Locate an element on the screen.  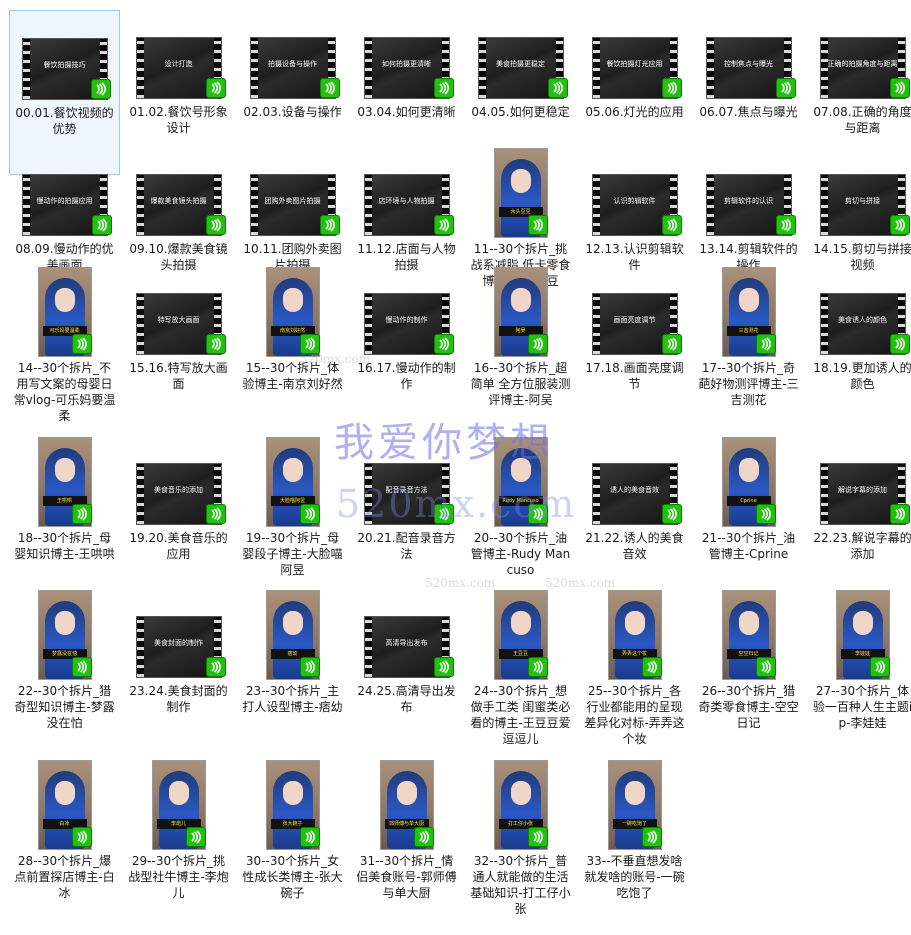
file-thumbnail: 美食音乐的添加 is located at coordinates (178, 481).